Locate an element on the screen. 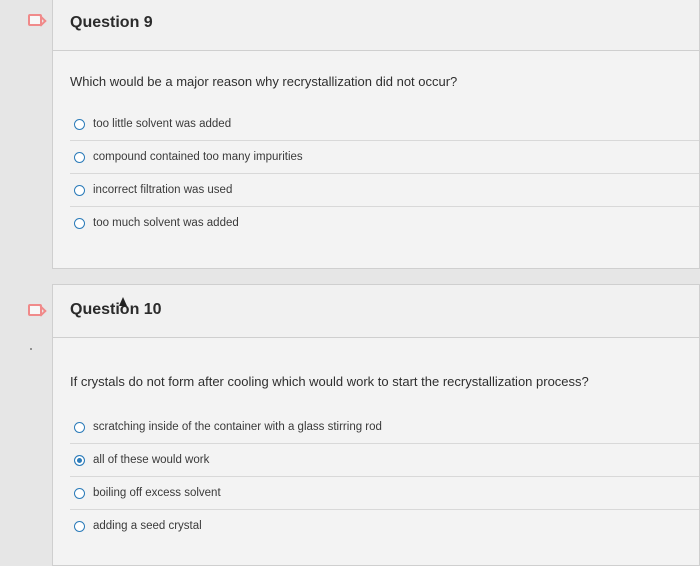 This screenshot has width=700, height=566. answer-option: too much solvent was added is located at coordinates (384, 222).